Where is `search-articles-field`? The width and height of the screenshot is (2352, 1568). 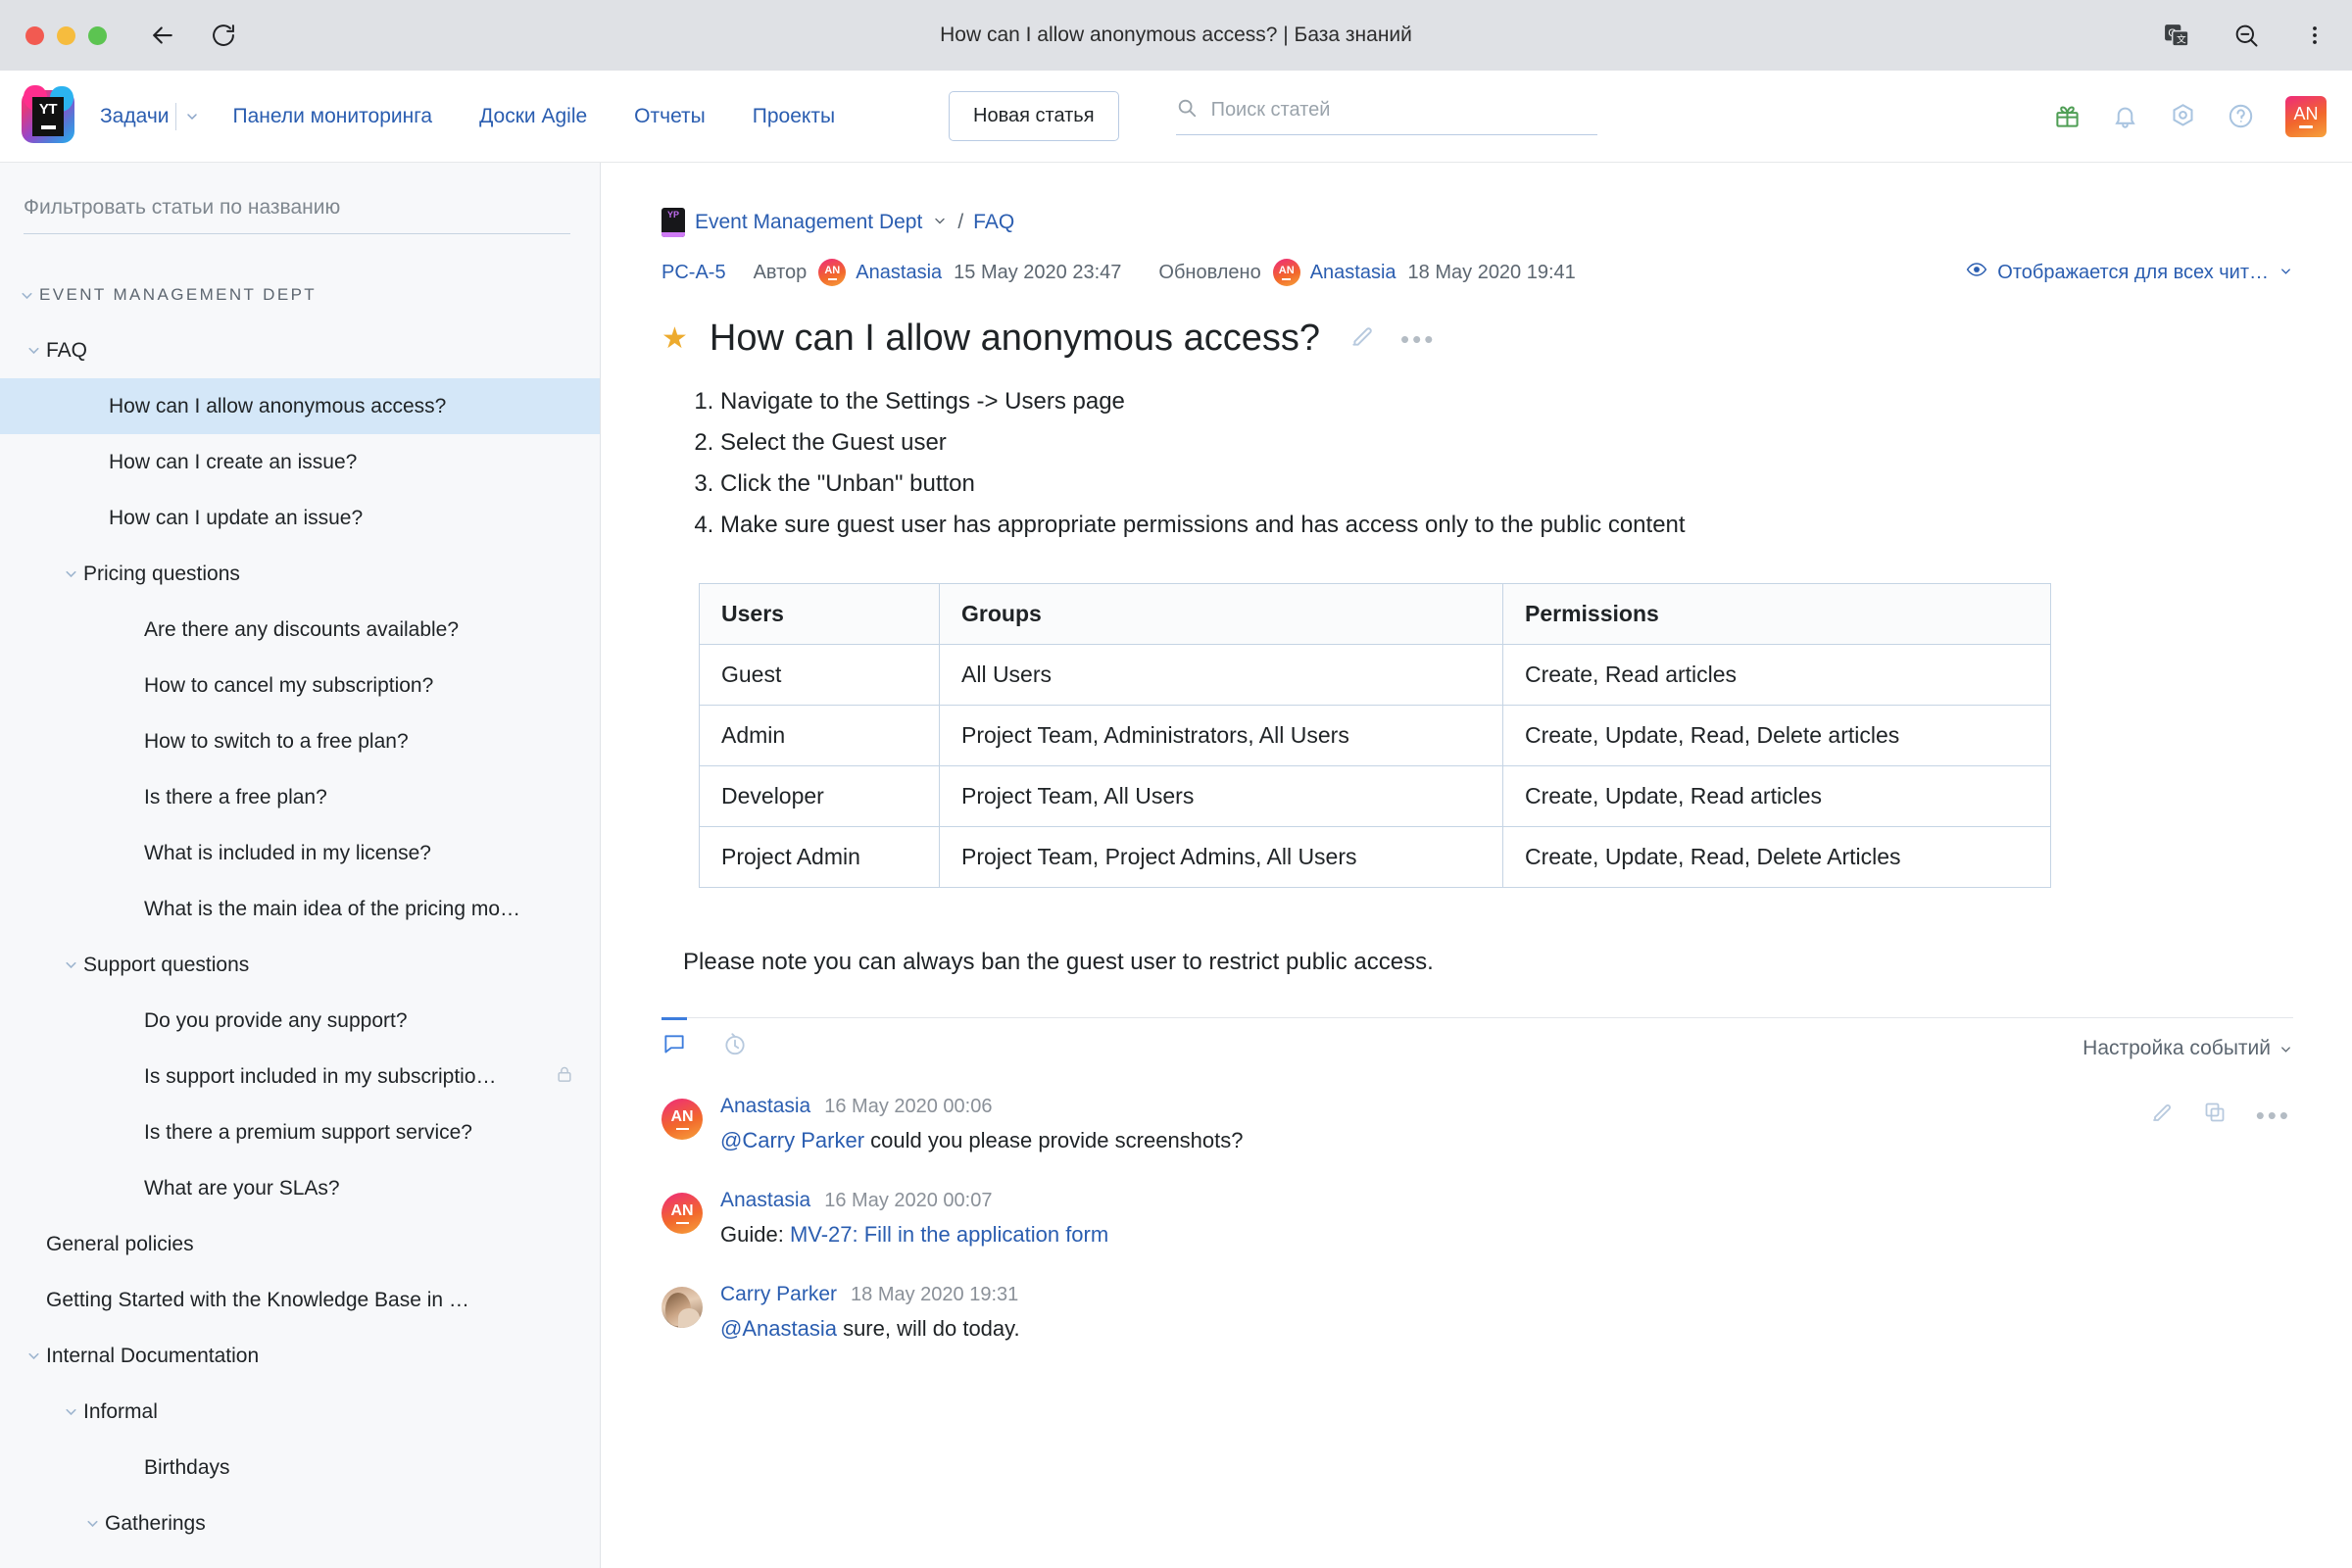
search-articles-field is located at coordinates (1386, 116).